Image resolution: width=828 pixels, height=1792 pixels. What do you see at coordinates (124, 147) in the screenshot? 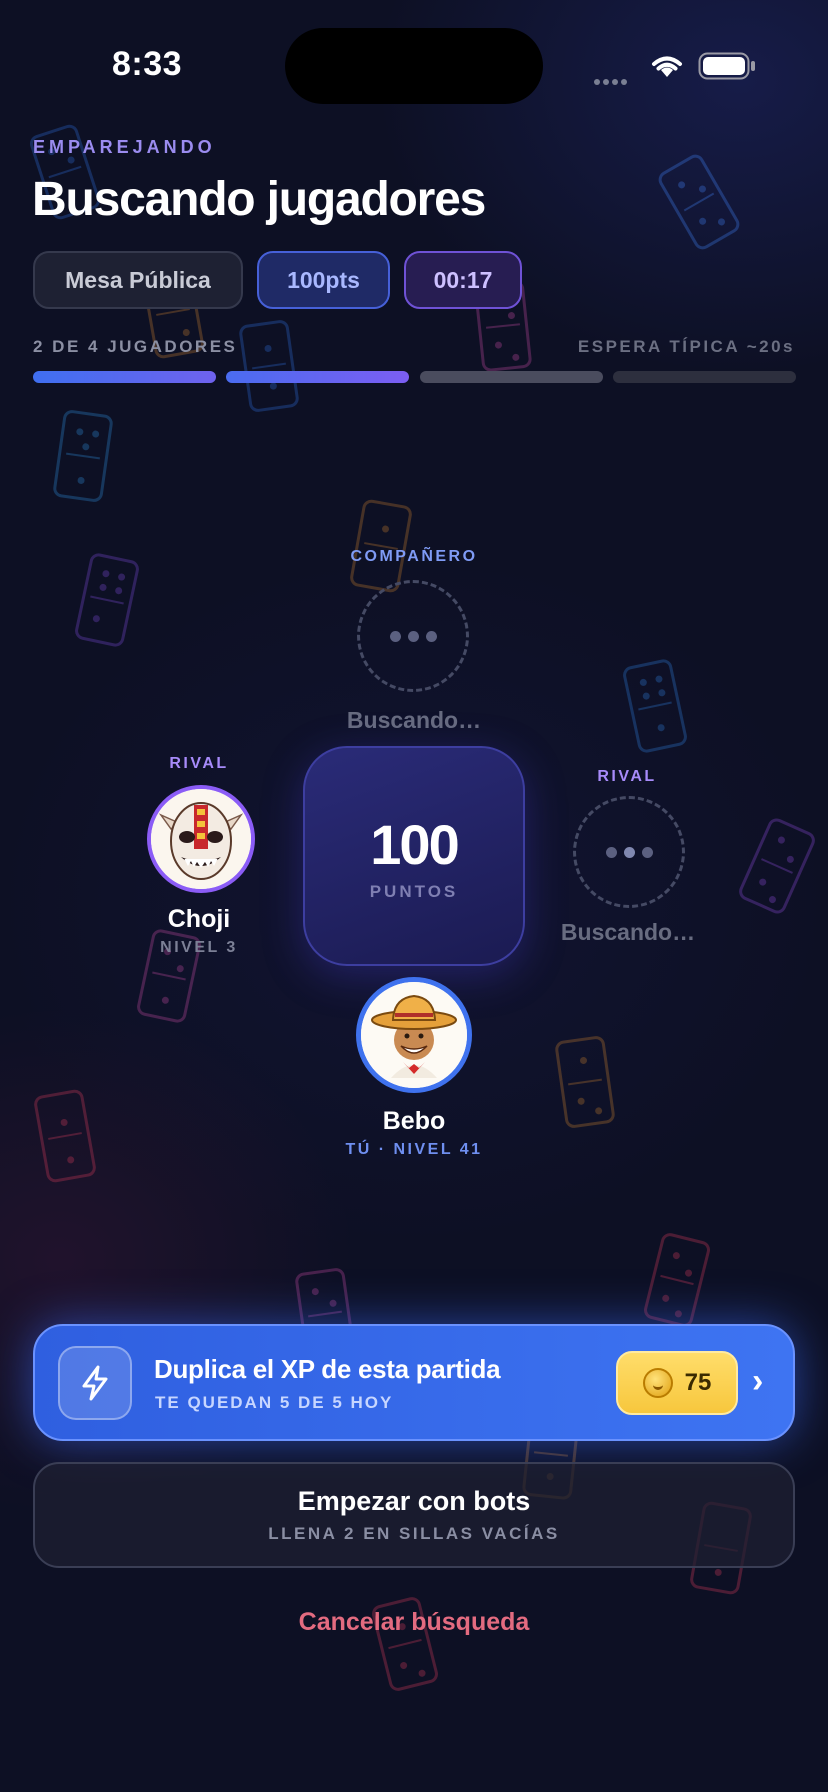
I see `matching-eyebrow: EMPAREJANDO` at bounding box center [124, 147].